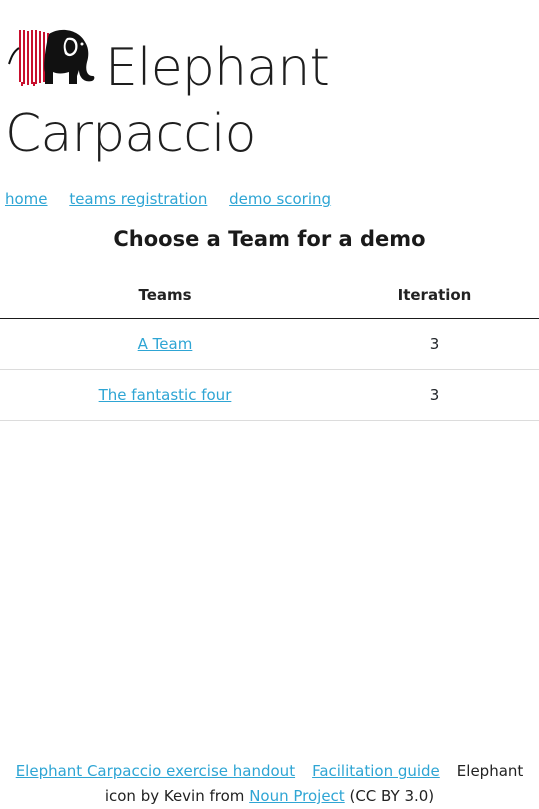 The image size is (539, 809). I want to click on table-row: A Team 3, so click(269, 344).